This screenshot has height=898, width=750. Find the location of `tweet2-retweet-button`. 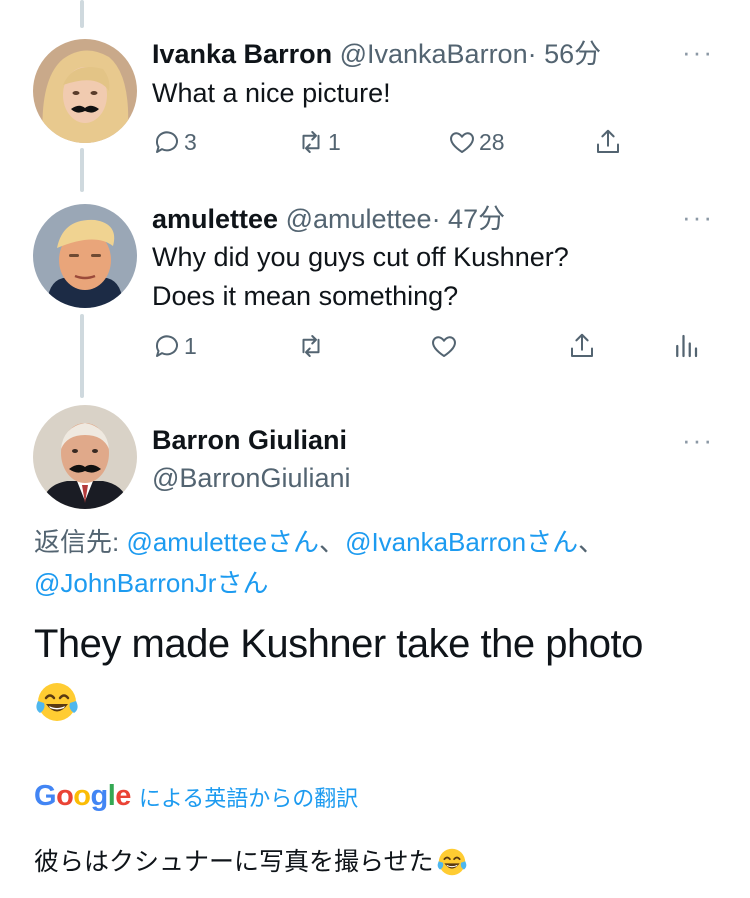

tweet2-retweet-button is located at coordinates (311, 346).